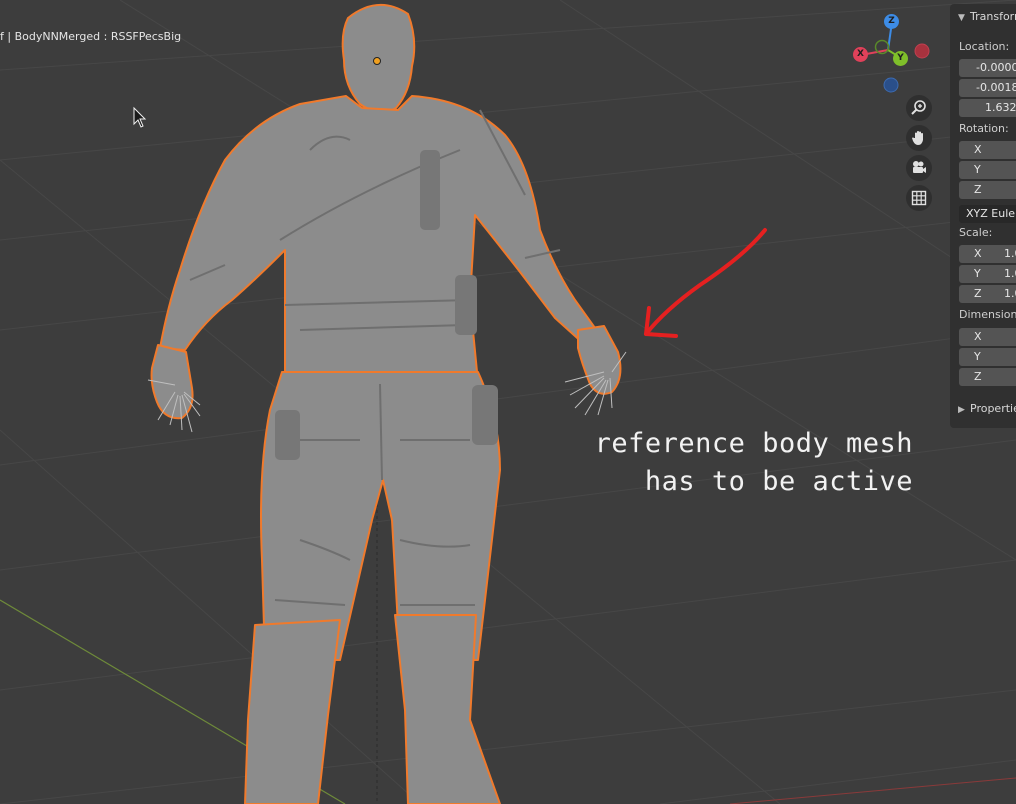 The image size is (1016, 804). Describe the element at coordinates (987, 274) in the screenshot. I see `scale-y-field: Y 1.0` at that location.